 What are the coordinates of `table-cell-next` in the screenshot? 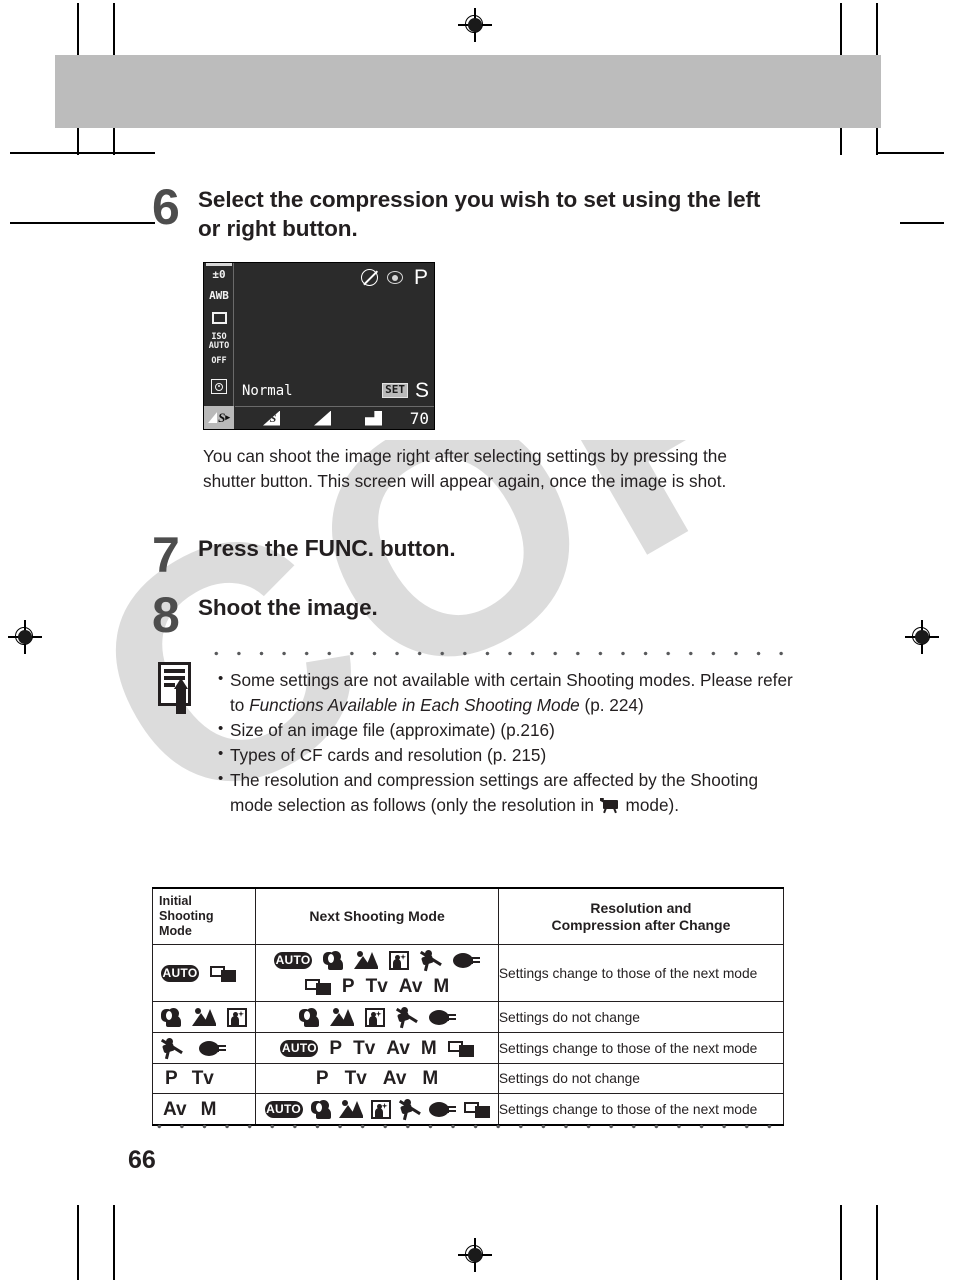 It's located at (377, 1017).